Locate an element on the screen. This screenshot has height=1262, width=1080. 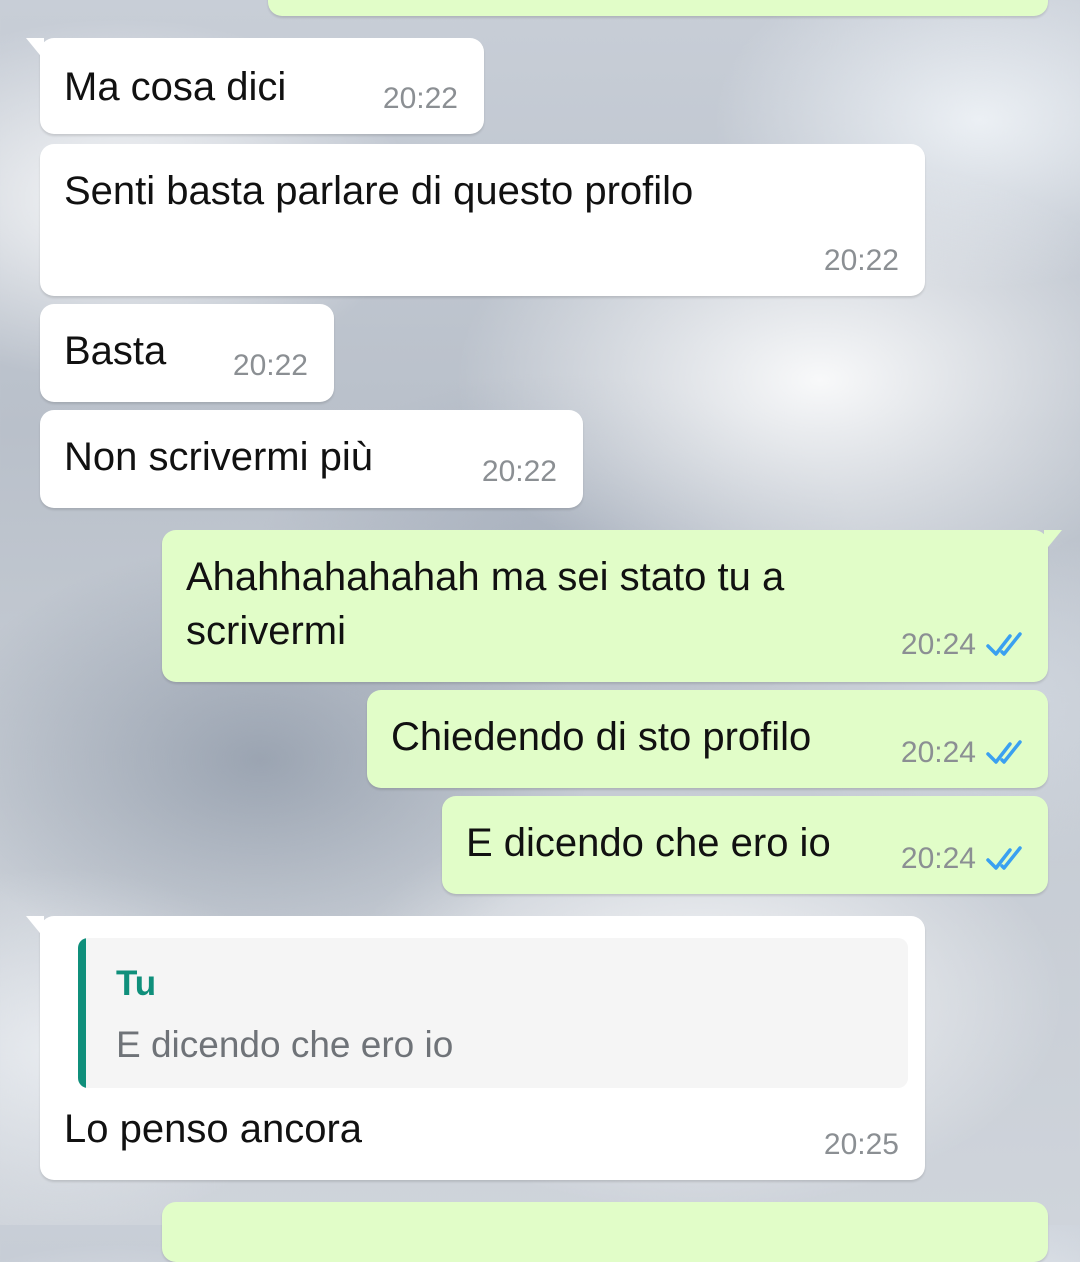
outgoing-message-partial-bottom is located at coordinates (605, 1232).